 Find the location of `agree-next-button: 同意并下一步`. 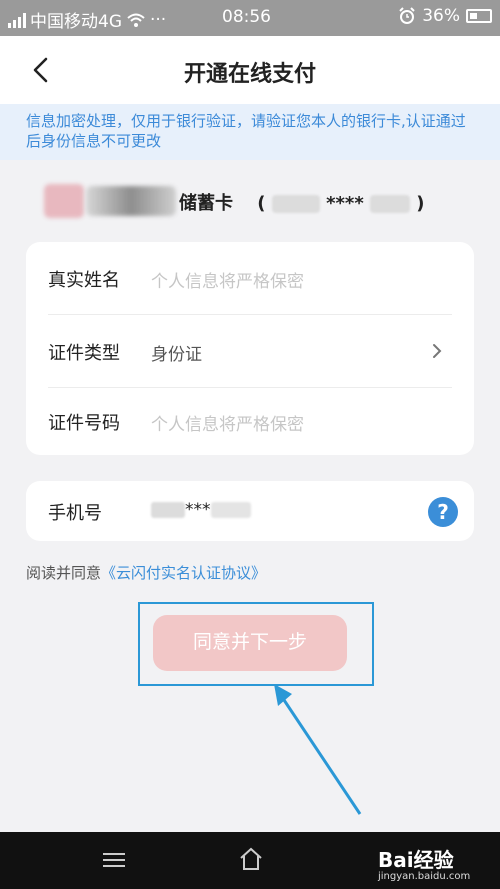

agree-next-button: 同意并下一步 is located at coordinates (250, 643).